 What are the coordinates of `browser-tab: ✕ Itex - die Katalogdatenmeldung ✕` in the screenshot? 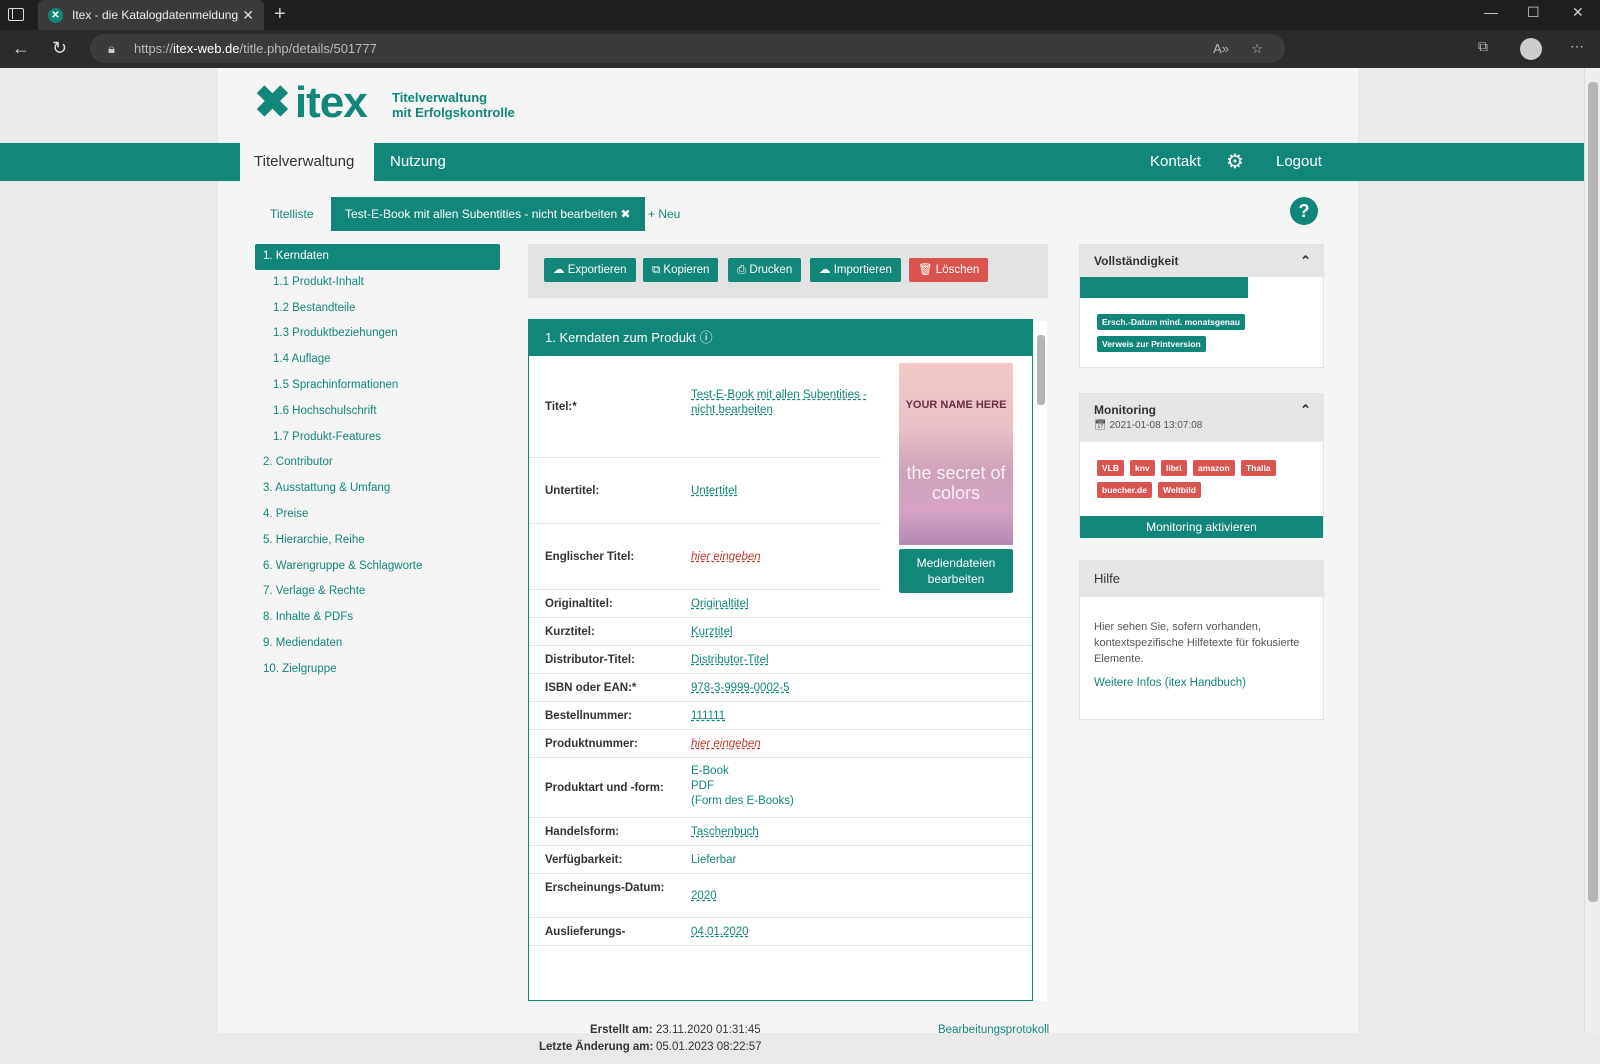 It's located at (151, 15).